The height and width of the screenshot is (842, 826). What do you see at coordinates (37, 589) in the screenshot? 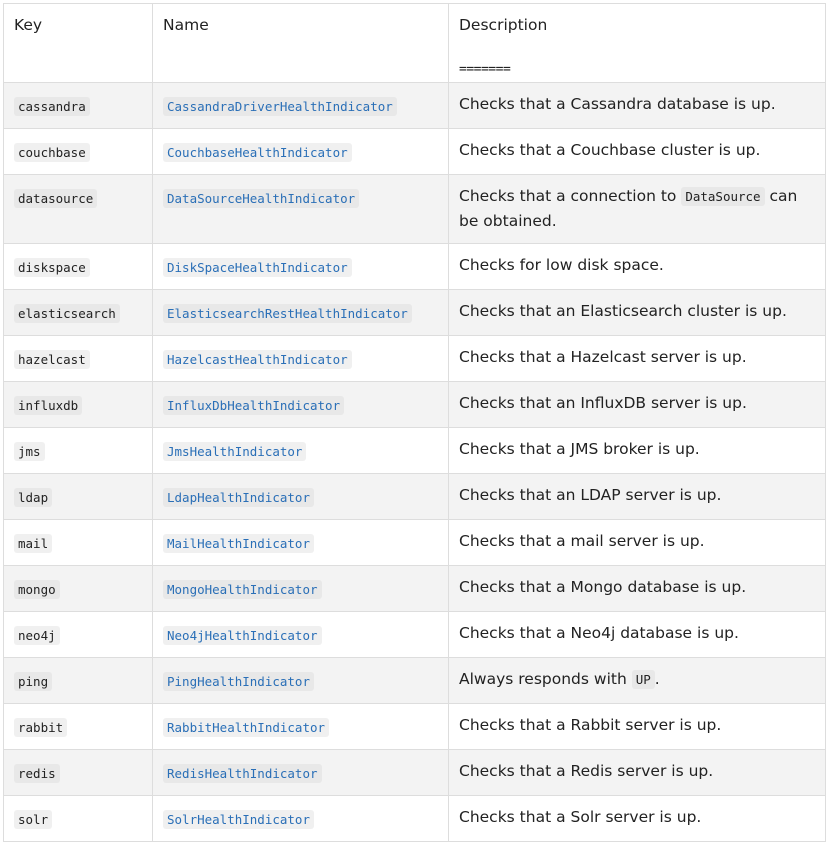
I see `key-code: mongo` at bounding box center [37, 589].